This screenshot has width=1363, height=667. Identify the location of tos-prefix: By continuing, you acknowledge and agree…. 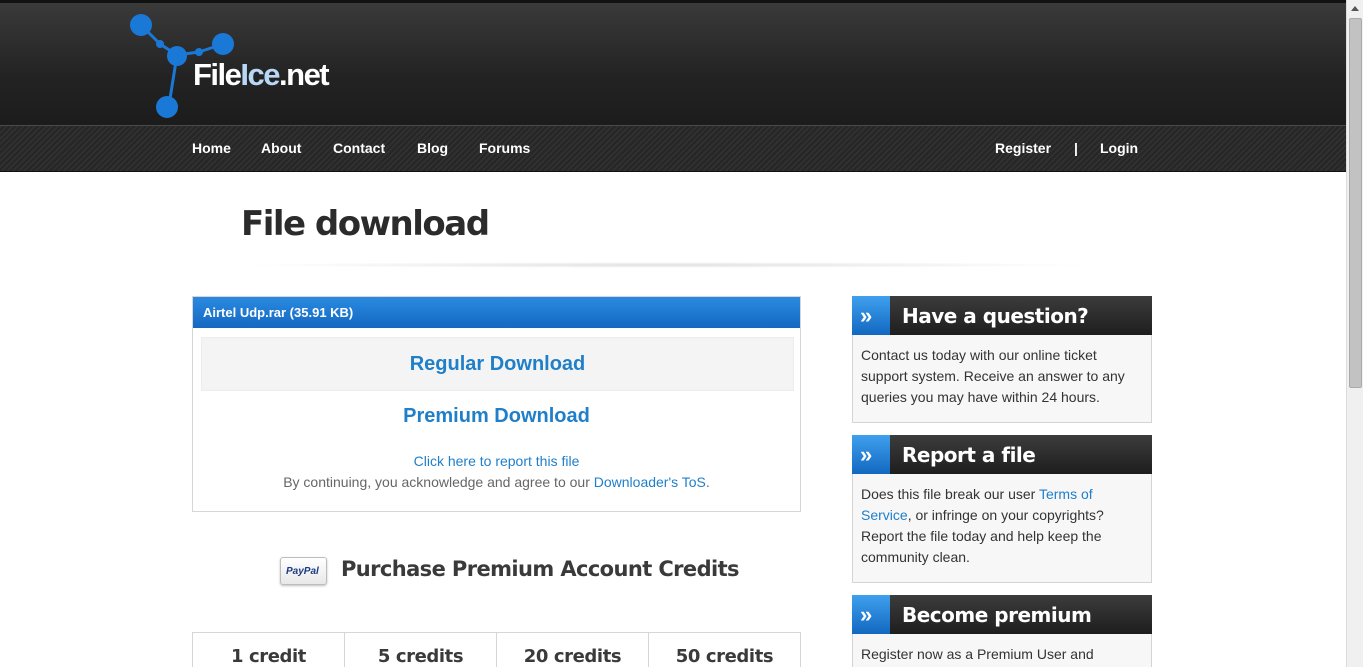
(438, 482).